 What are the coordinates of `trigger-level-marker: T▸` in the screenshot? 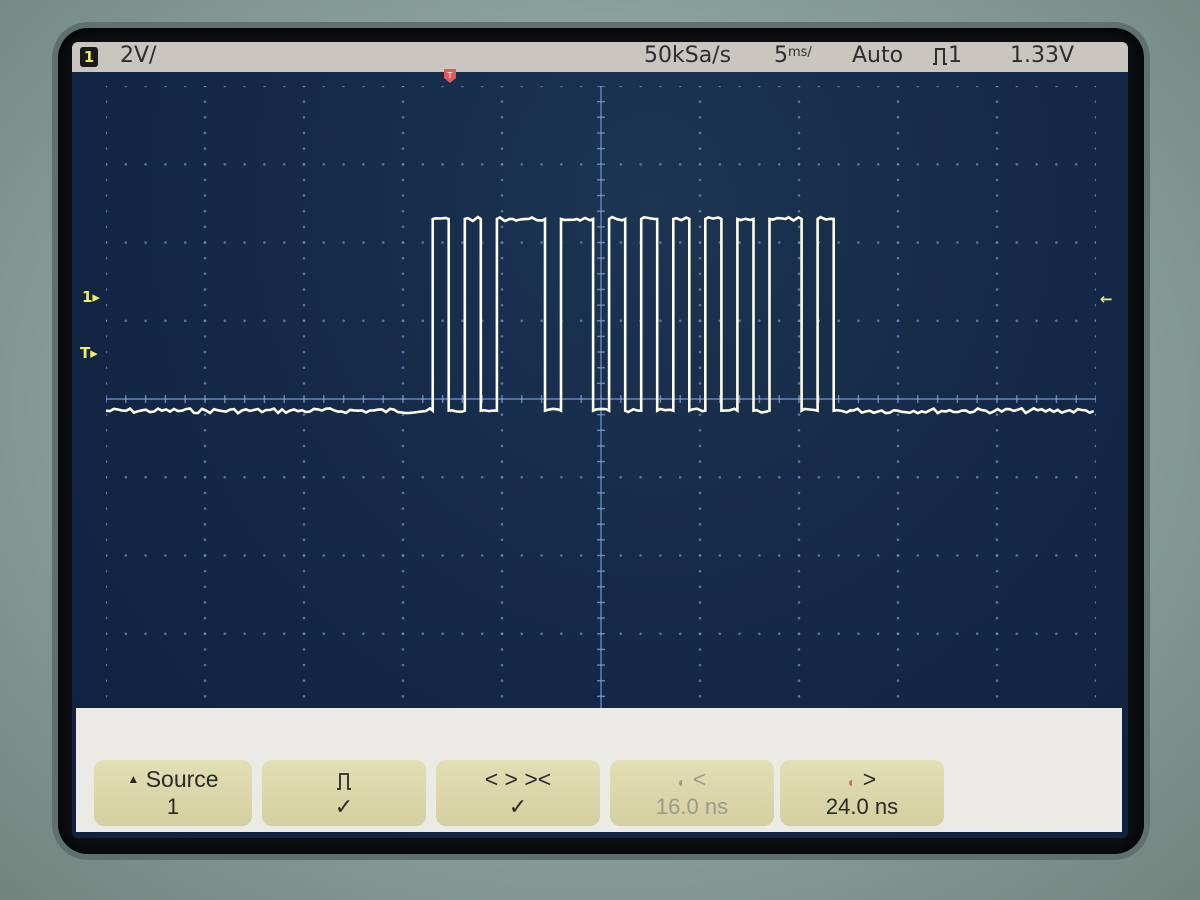 It's located at (89, 353).